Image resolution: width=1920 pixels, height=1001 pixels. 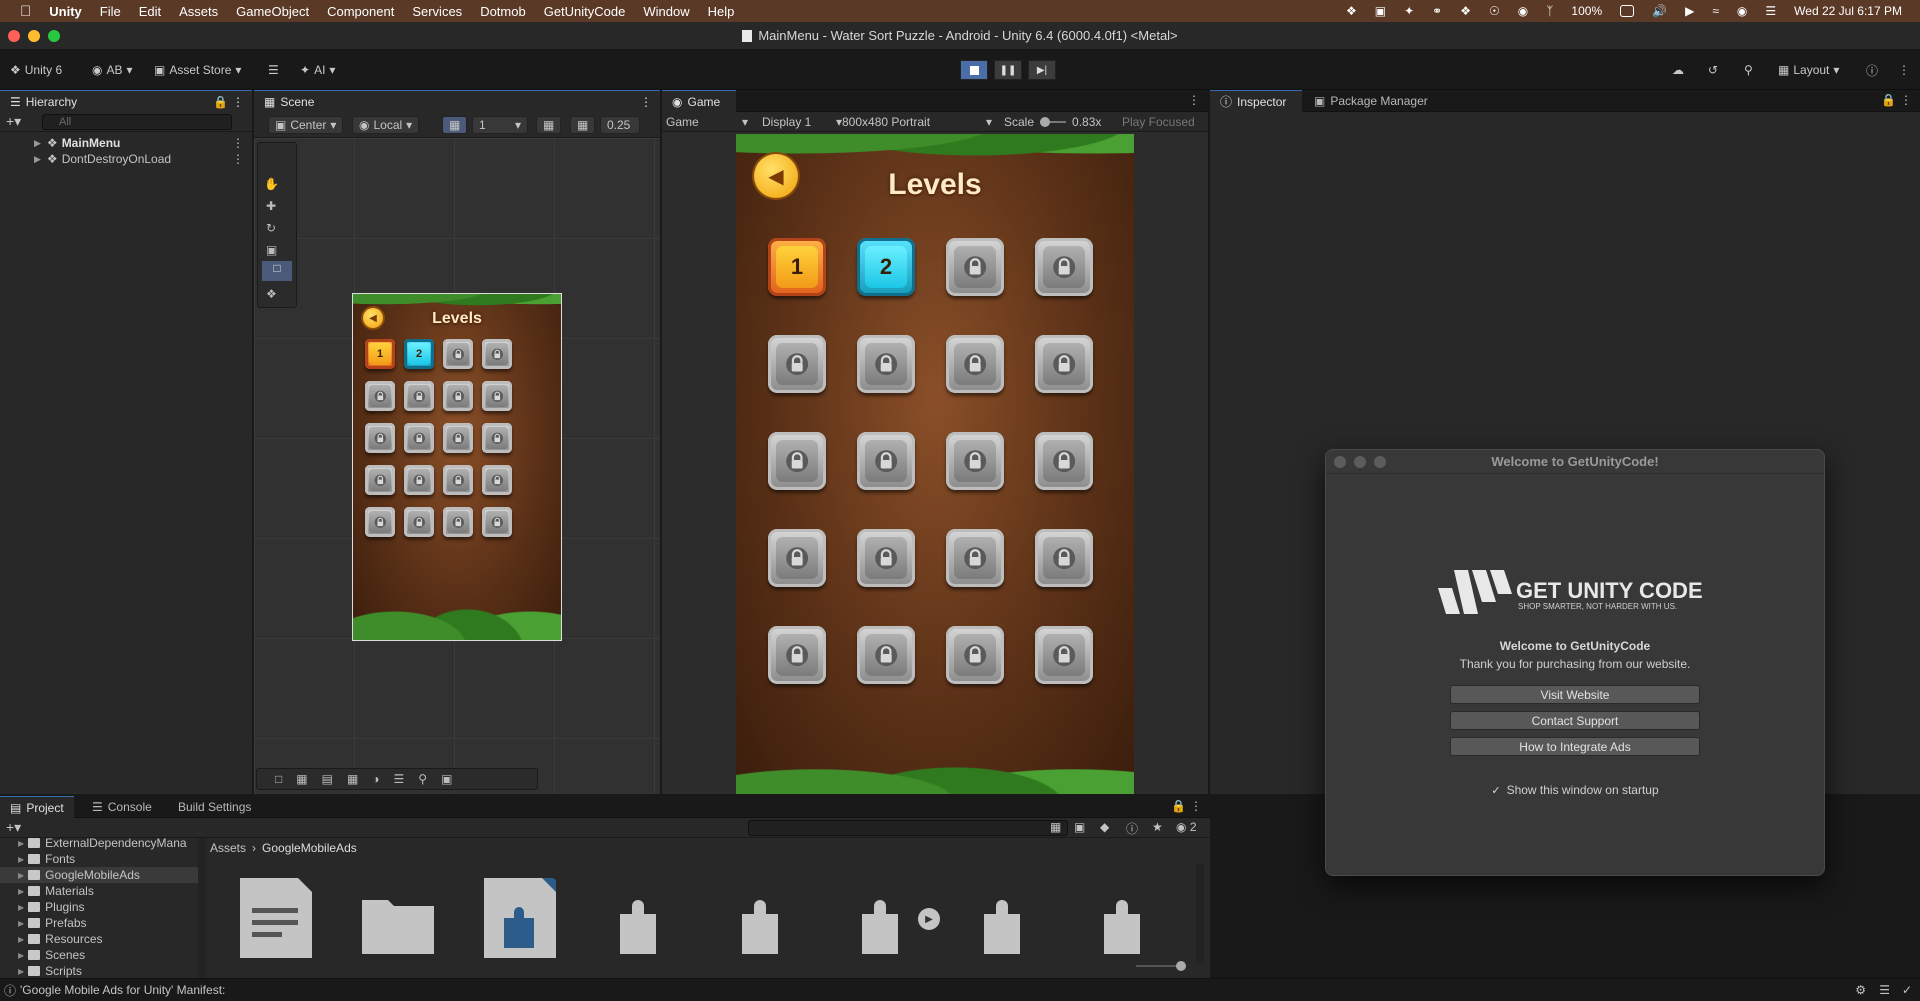 I want to click on transform-tool-icon: ❖, so click(x=271, y=294).